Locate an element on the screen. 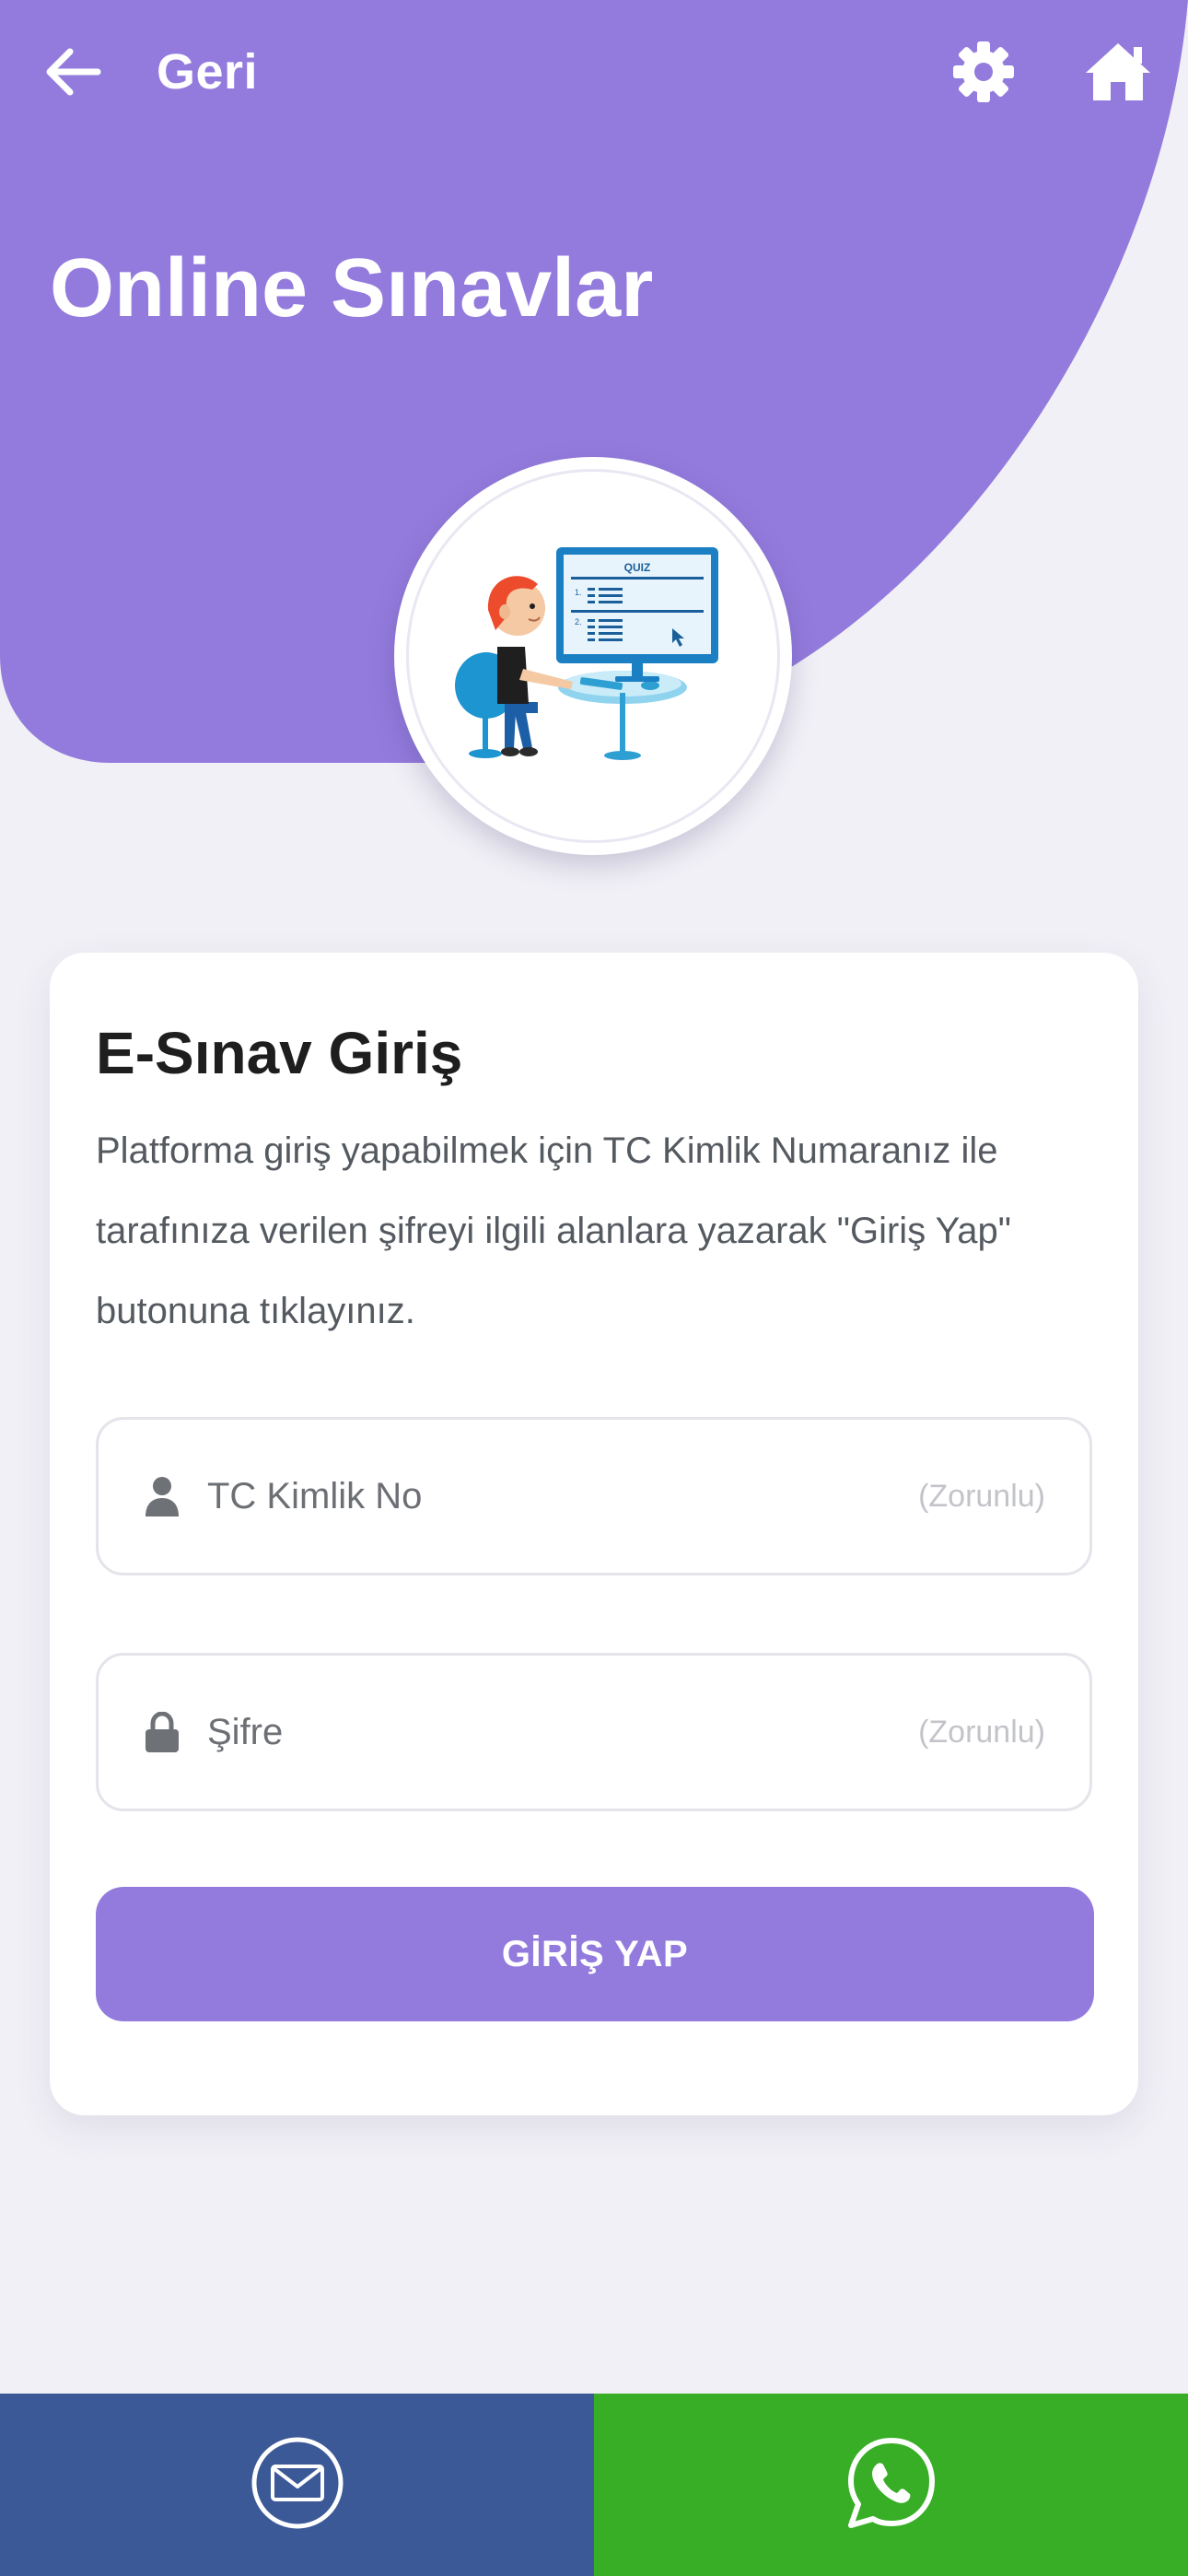  whatsapp-icon is located at coordinates (891, 2485).